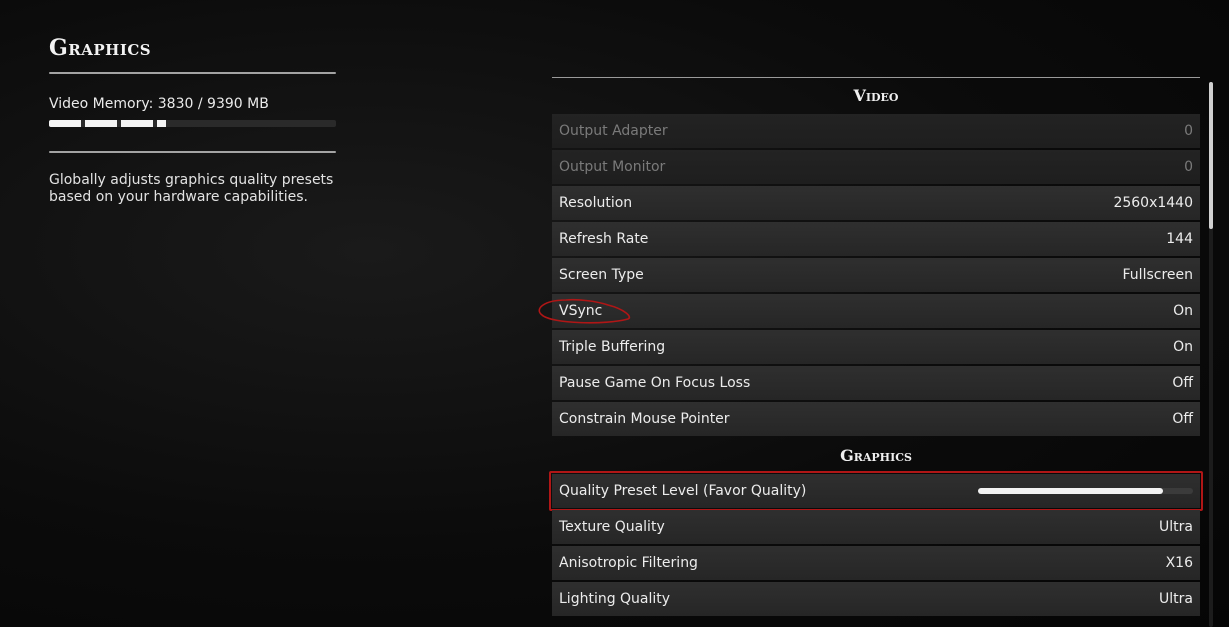 The height and width of the screenshot is (627, 1229). I want to click on setting-label: Texture Quality, so click(612, 527).